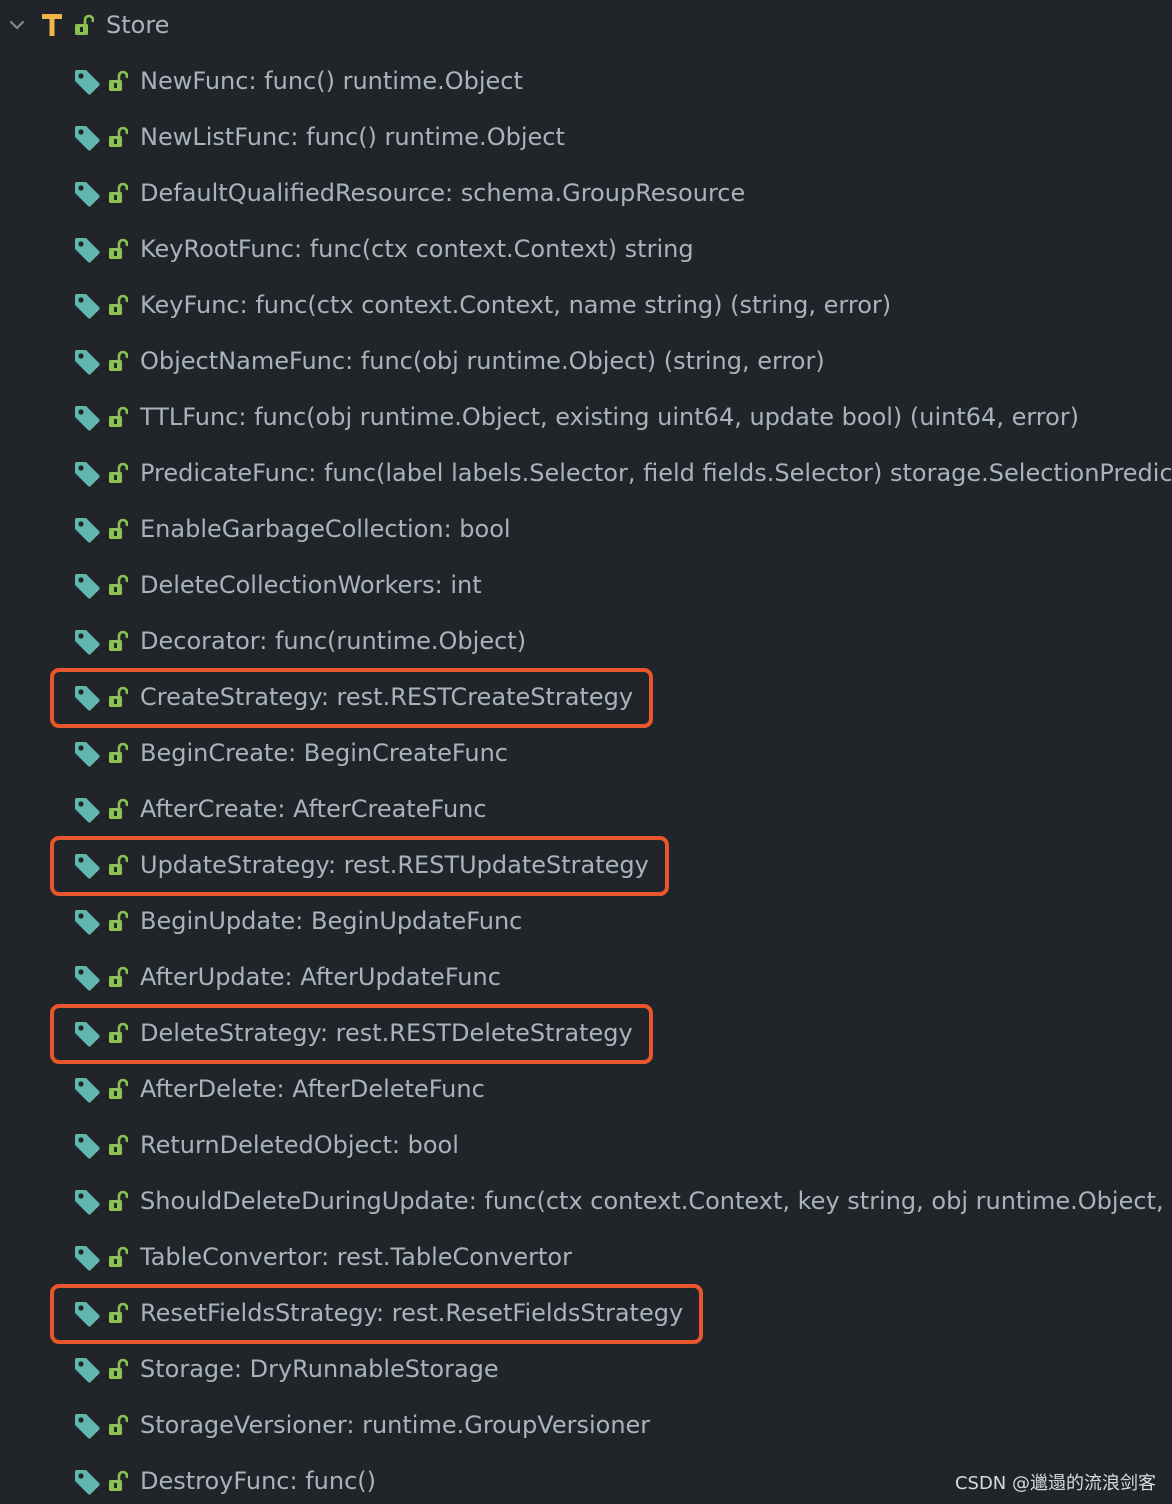 This screenshot has height=1504, width=1172. Describe the element at coordinates (325, 529) in the screenshot. I see `field-label: EnableGarbageCollection: bool` at that location.